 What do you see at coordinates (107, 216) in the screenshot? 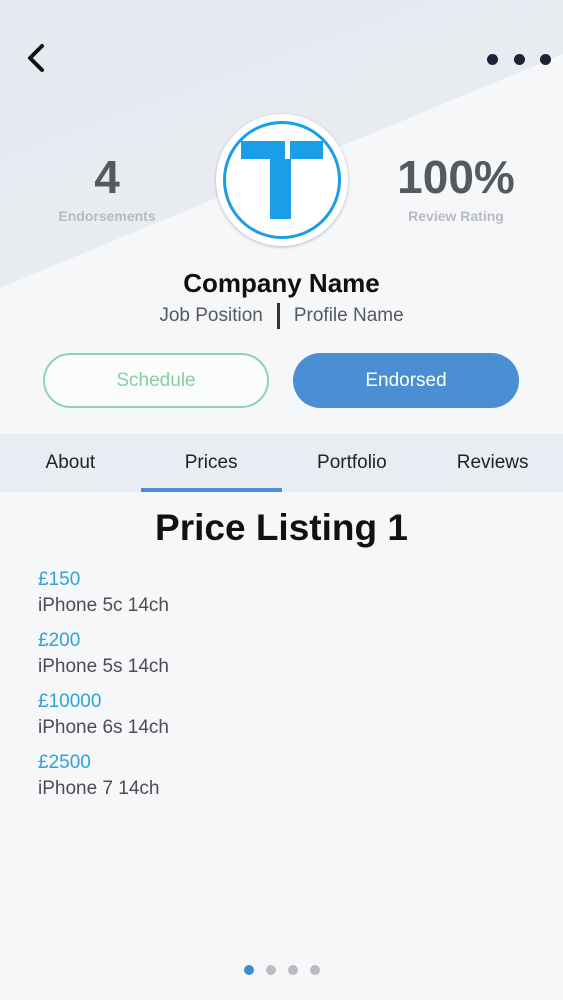
I see `endorsements-label: Endorsements` at bounding box center [107, 216].